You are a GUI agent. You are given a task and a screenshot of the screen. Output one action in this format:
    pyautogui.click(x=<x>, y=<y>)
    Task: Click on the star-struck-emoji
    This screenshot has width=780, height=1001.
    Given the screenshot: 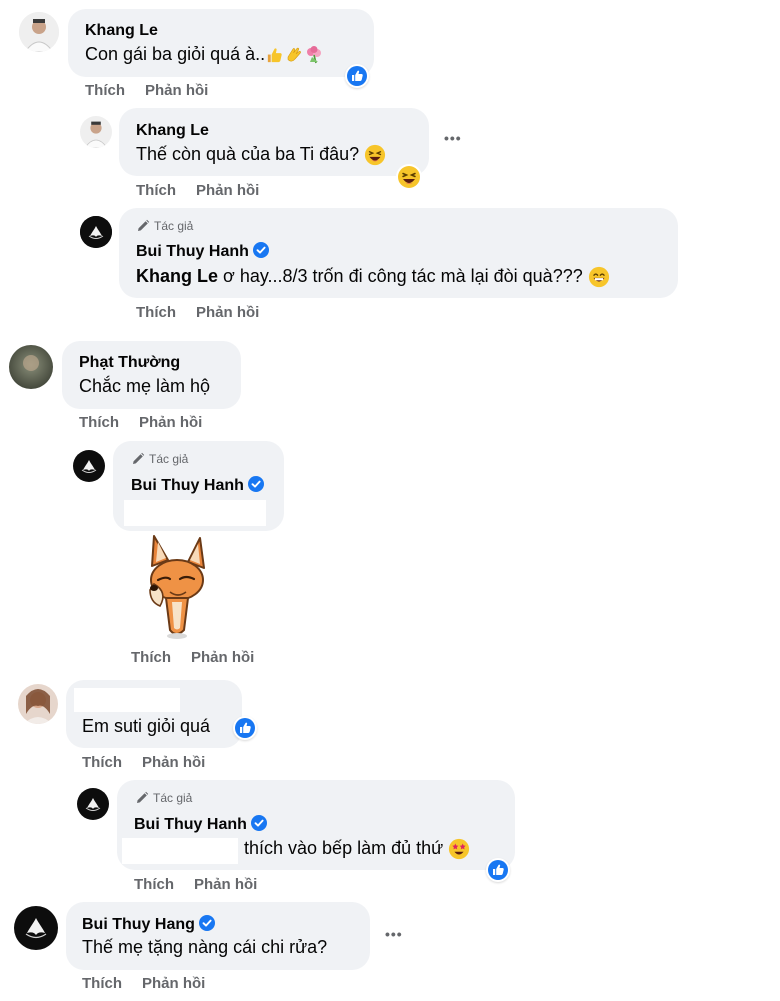 What is the action you would take?
    pyautogui.click(x=459, y=849)
    